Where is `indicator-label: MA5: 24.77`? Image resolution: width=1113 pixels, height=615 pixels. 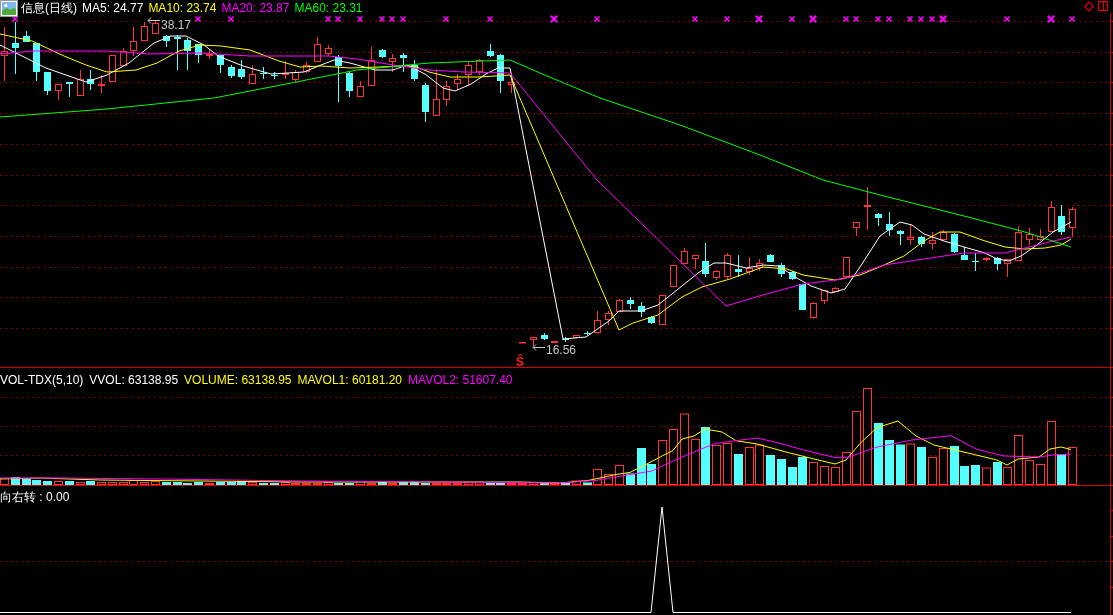 indicator-label: MA5: 24.77 is located at coordinates (113, 8).